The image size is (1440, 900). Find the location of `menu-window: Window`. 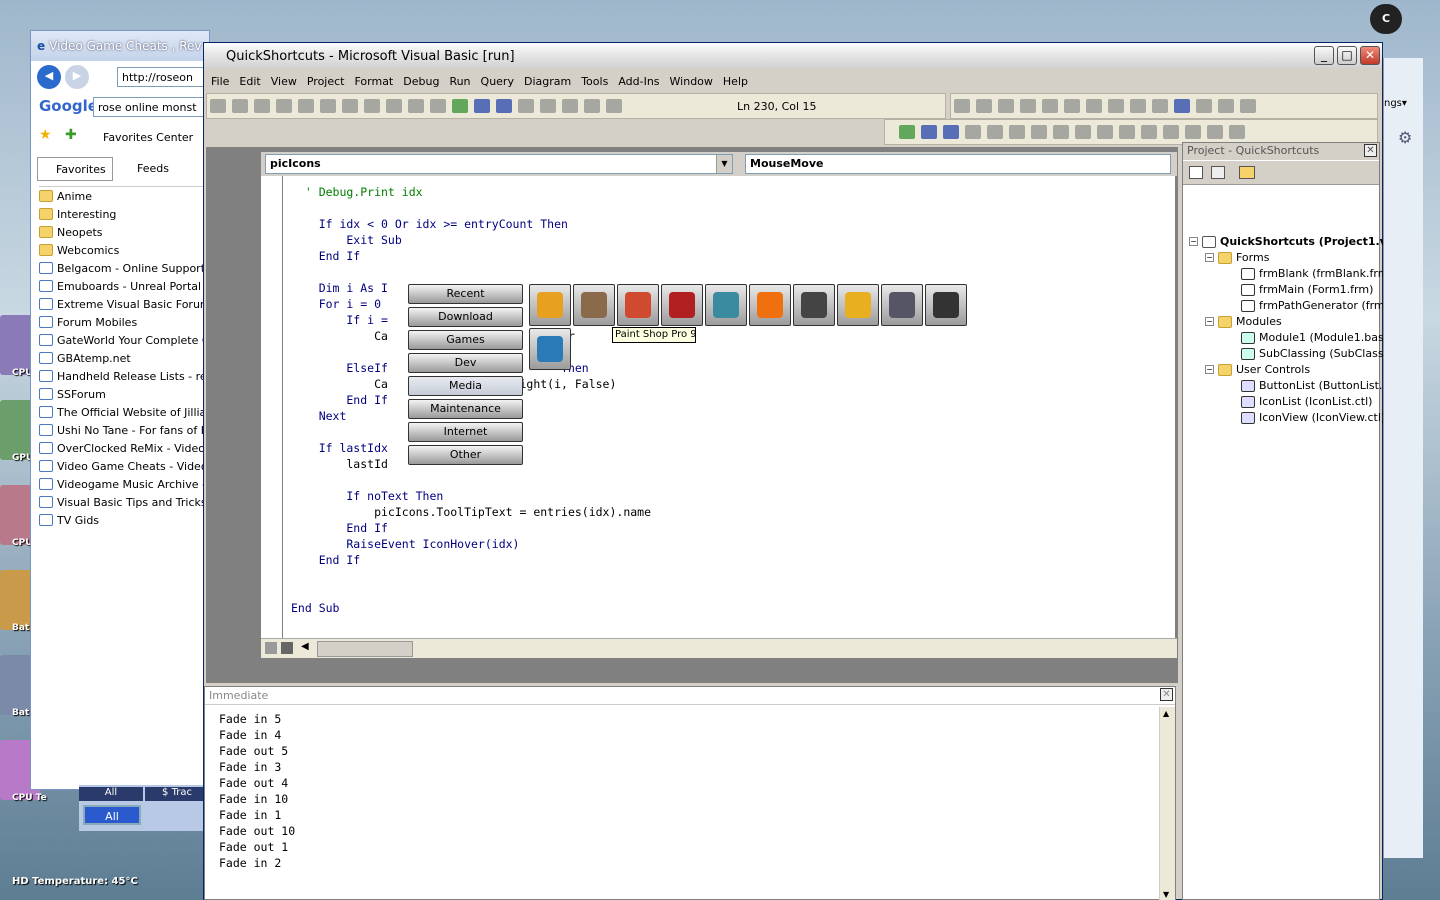

menu-window: Window is located at coordinates (691, 81).